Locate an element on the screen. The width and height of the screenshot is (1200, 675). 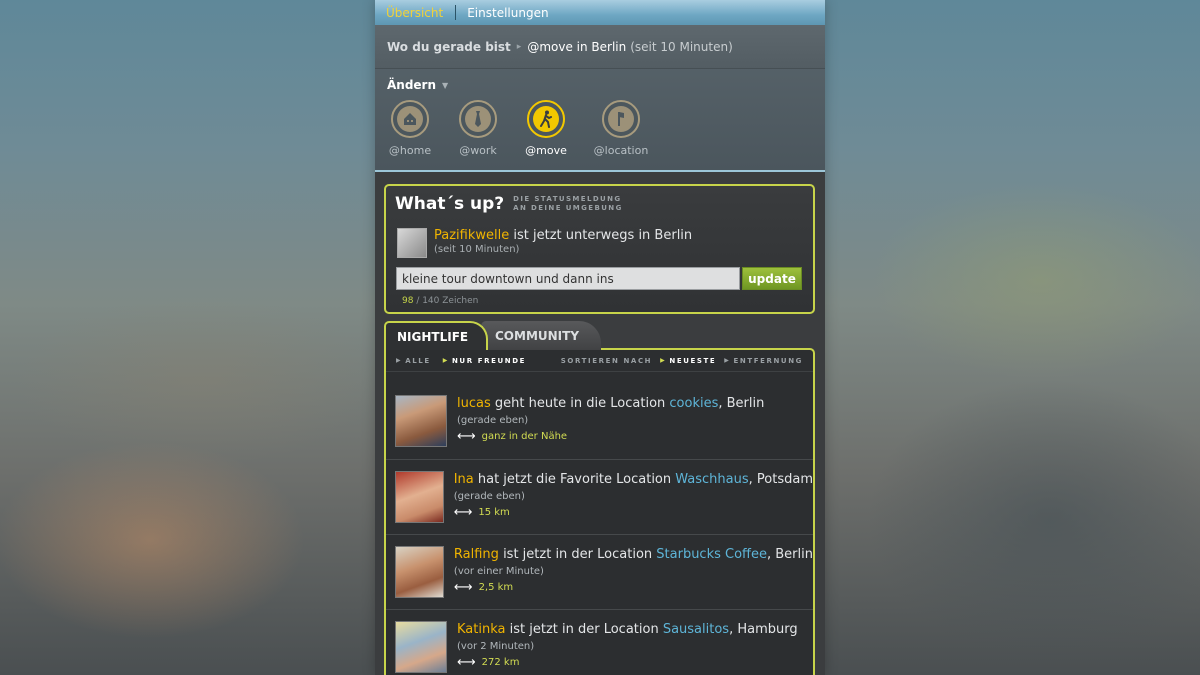
feed-action: ist jetzt in der Location is located at coordinates (577, 554).